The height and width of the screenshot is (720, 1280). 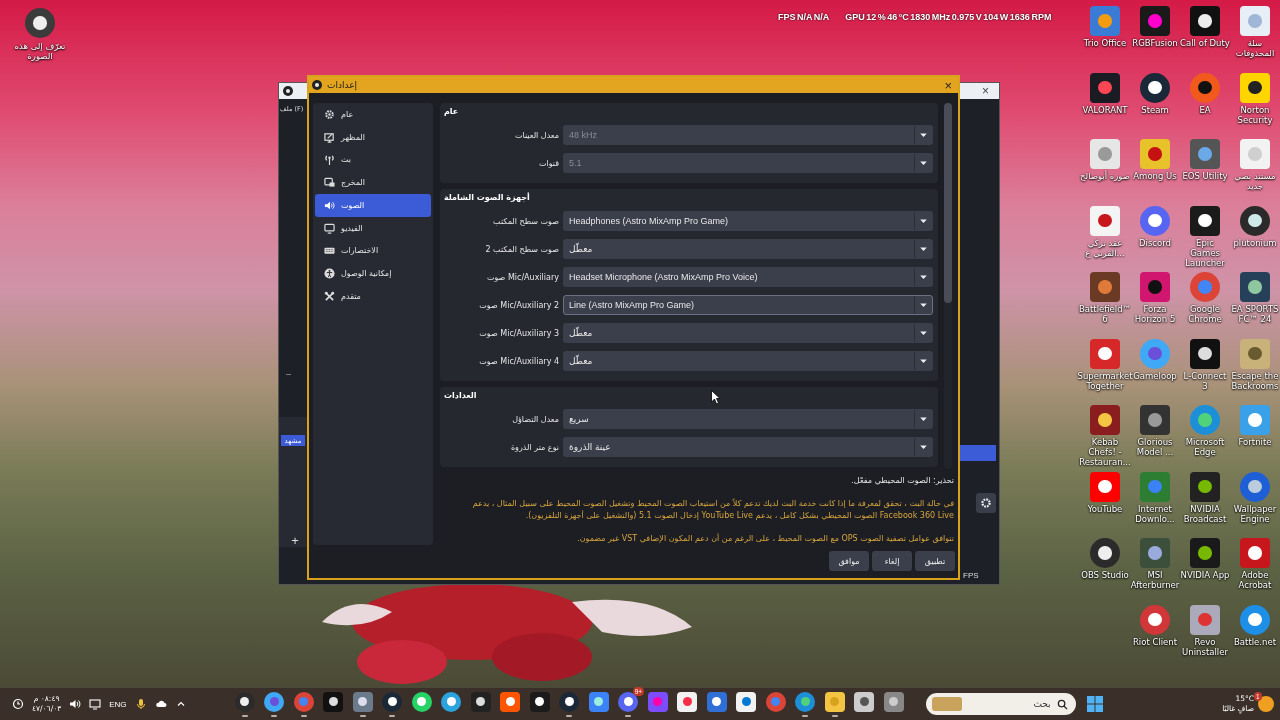 What do you see at coordinates (748, 221) in the screenshot?
I see `dropdown: Headphones (Astro MixAmp Pro Game)` at bounding box center [748, 221].